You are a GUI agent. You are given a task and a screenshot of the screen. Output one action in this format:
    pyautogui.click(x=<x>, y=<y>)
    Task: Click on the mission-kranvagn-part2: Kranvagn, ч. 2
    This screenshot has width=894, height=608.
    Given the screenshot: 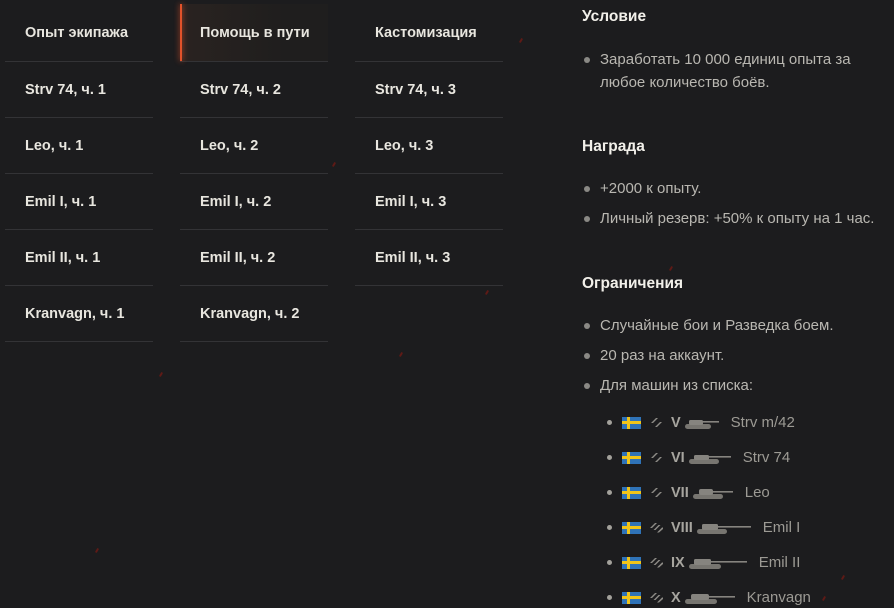 What is the action you would take?
    pyautogui.click(x=254, y=314)
    